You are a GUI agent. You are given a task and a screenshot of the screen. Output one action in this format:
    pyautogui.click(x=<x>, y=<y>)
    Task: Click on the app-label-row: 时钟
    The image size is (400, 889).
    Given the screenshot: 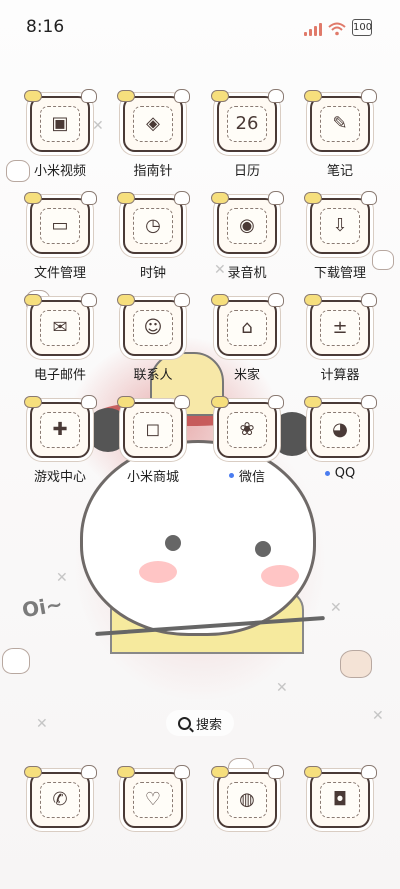 What is the action you would take?
    pyautogui.click(x=153, y=271)
    